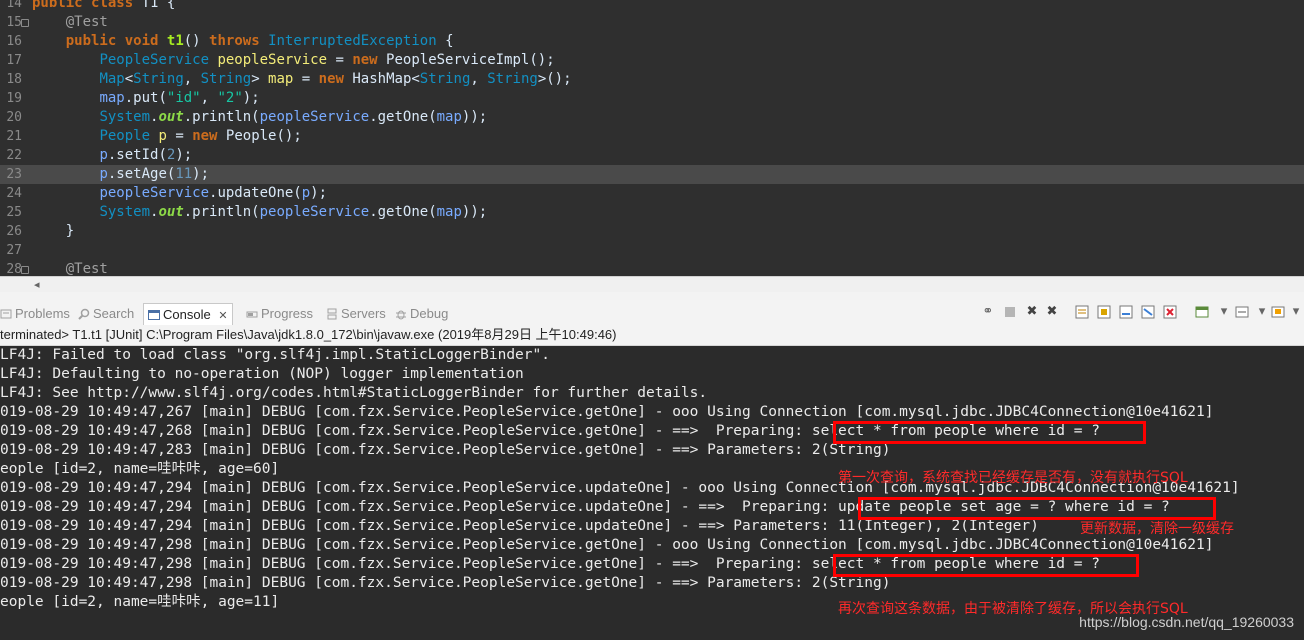 This screenshot has height=640, width=1304. I want to click on tab-label: Progress, so click(287, 313).